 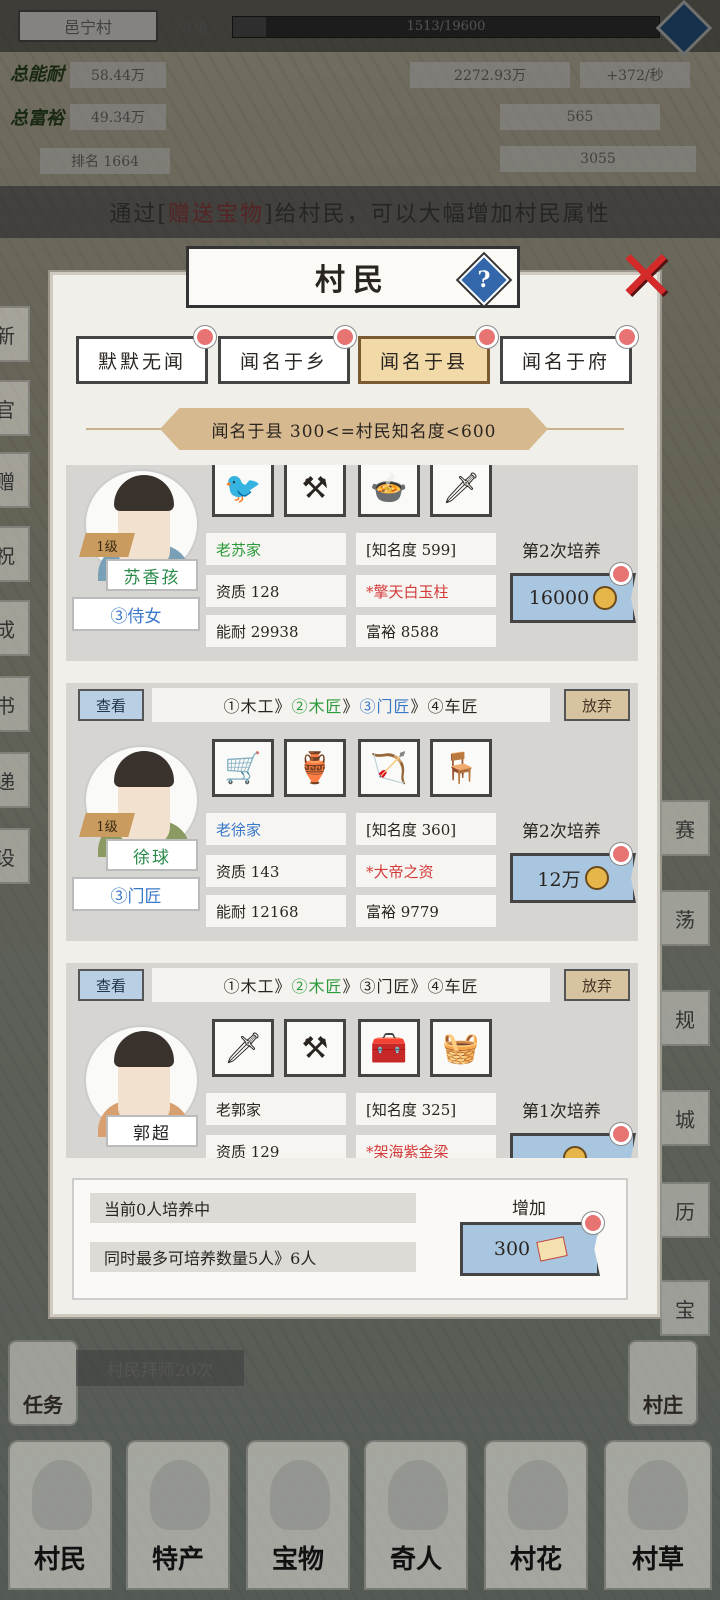 What do you see at coordinates (276, 911) in the screenshot?
I see `ability: 能耐 12168` at bounding box center [276, 911].